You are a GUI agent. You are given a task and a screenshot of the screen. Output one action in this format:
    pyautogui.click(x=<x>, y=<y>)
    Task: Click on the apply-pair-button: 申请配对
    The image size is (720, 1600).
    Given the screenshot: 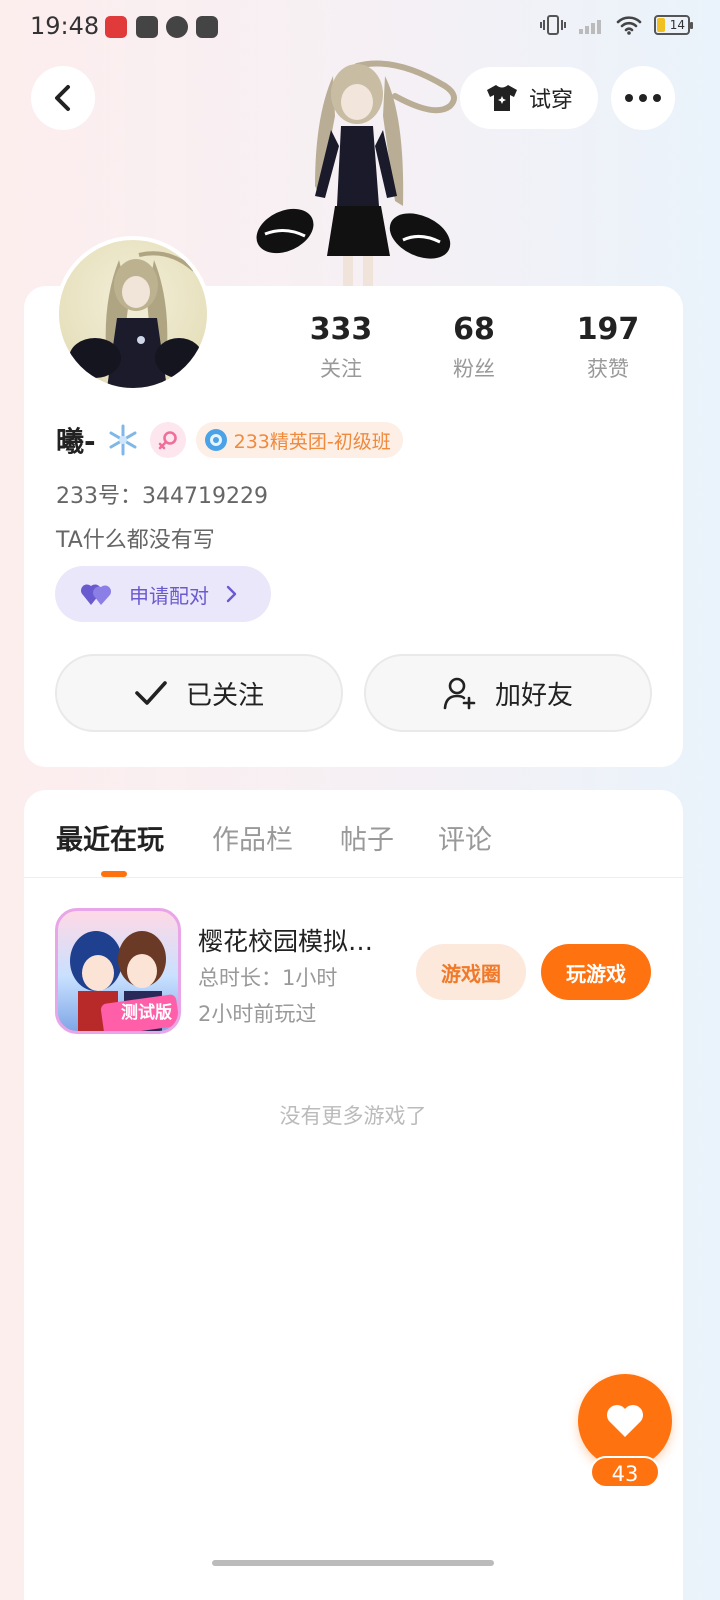 What is the action you would take?
    pyautogui.click(x=163, y=594)
    